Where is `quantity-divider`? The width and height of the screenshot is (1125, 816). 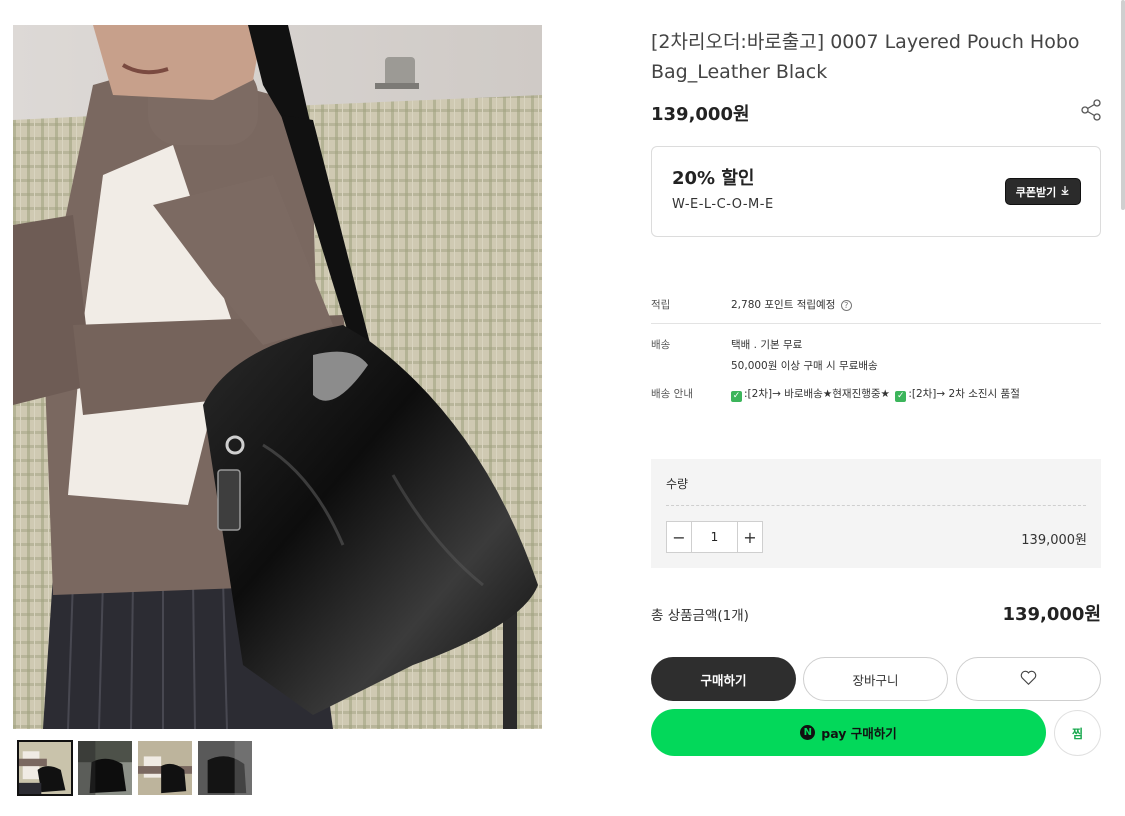
quantity-divider is located at coordinates (876, 505).